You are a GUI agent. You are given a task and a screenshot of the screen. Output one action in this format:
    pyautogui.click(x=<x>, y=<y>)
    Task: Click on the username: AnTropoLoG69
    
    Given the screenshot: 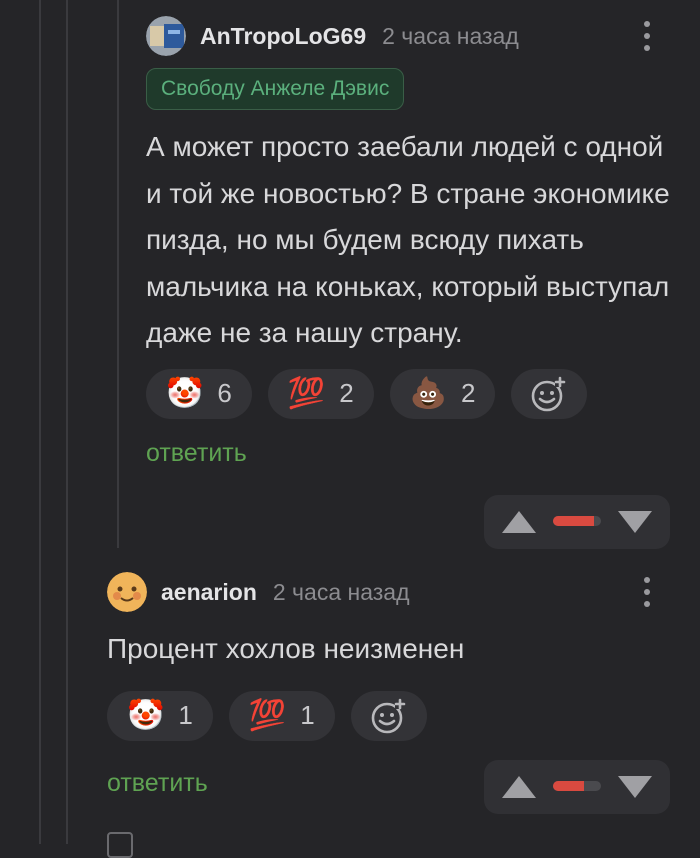 What is the action you would take?
    pyautogui.click(x=283, y=36)
    